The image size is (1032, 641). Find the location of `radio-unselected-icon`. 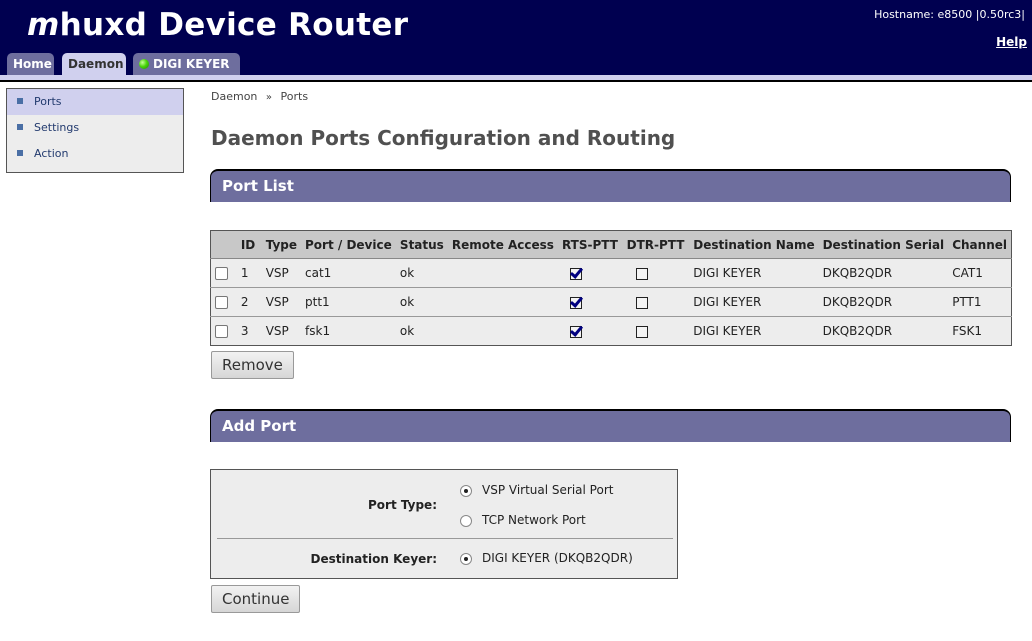

radio-unselected-icon is located at coordinates (466, 520).